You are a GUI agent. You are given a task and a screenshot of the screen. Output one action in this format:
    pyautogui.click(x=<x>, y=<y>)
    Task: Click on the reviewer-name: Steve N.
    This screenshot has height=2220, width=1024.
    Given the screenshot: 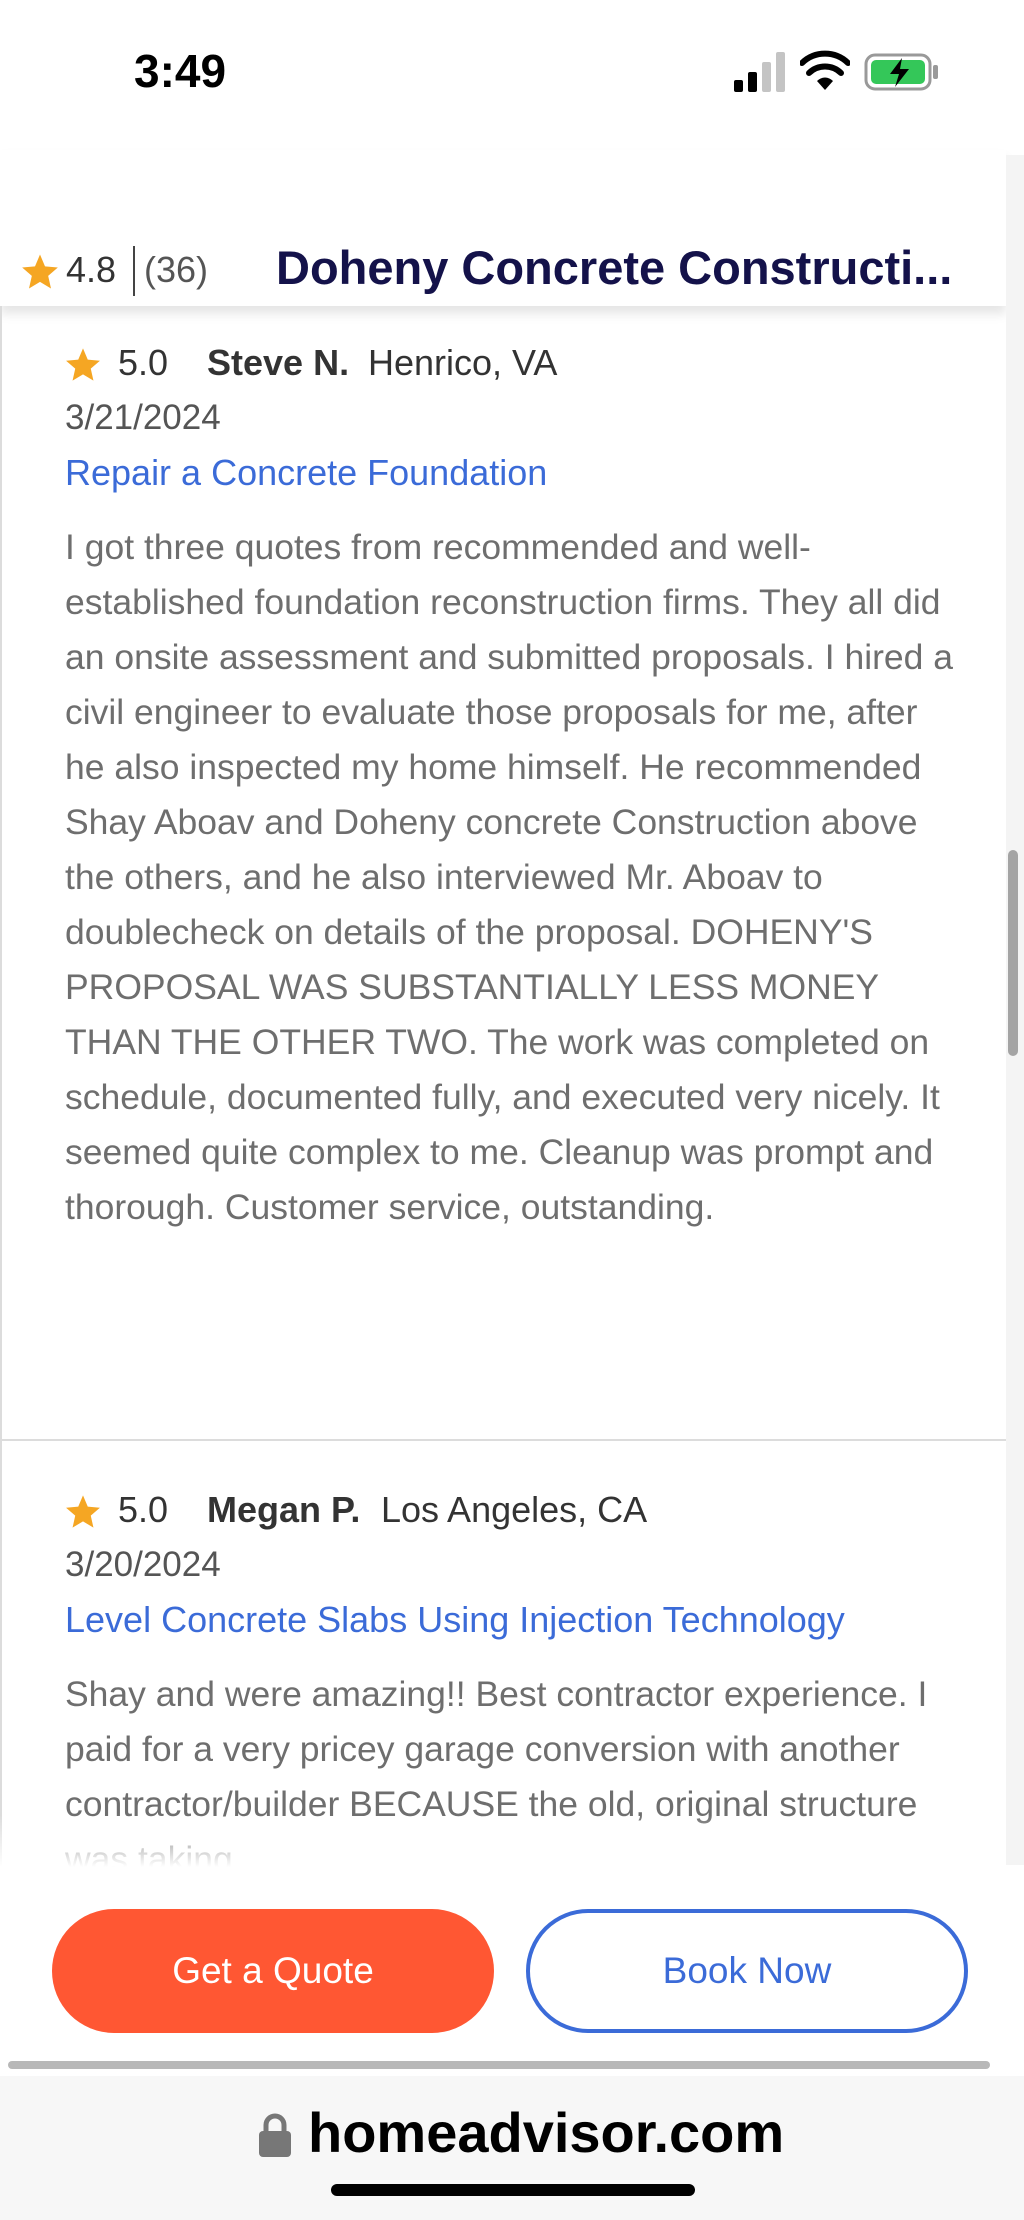 What is the action you would take?
    pyautogui.click(x=278, y=362)
    